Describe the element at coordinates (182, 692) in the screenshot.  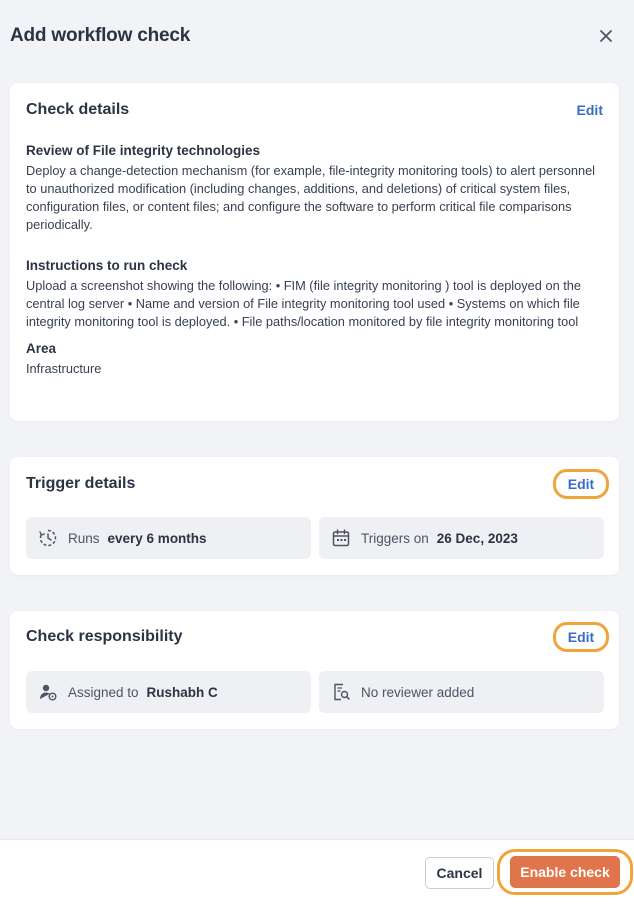
I see `assigned-value: Rushabh C` at that location.